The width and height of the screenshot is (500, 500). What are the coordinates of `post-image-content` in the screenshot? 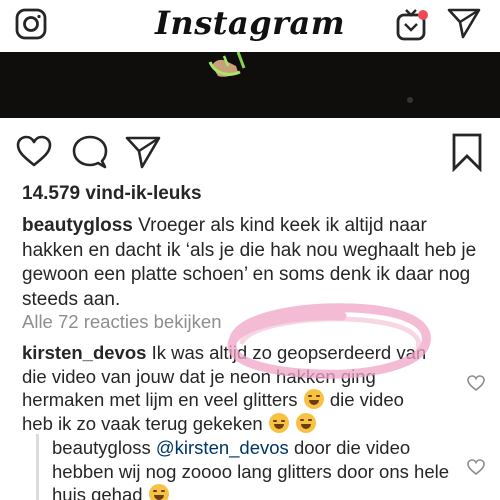 It's located at (250, 85).